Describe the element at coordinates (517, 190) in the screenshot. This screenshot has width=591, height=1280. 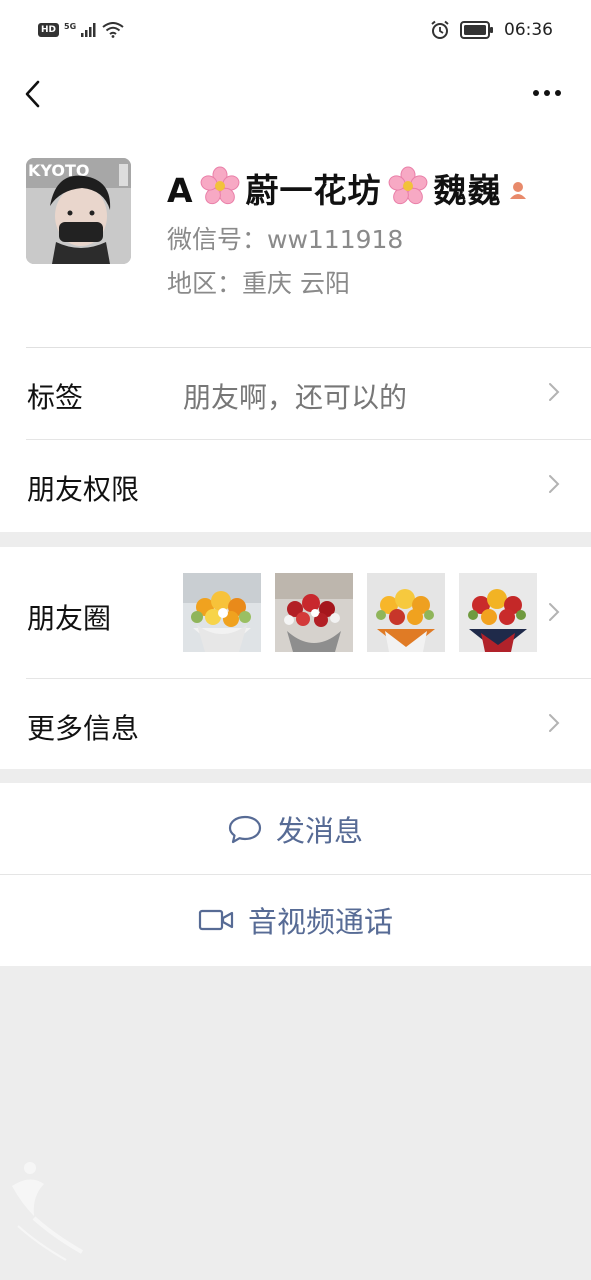
I see `female-user-icon` at that location.